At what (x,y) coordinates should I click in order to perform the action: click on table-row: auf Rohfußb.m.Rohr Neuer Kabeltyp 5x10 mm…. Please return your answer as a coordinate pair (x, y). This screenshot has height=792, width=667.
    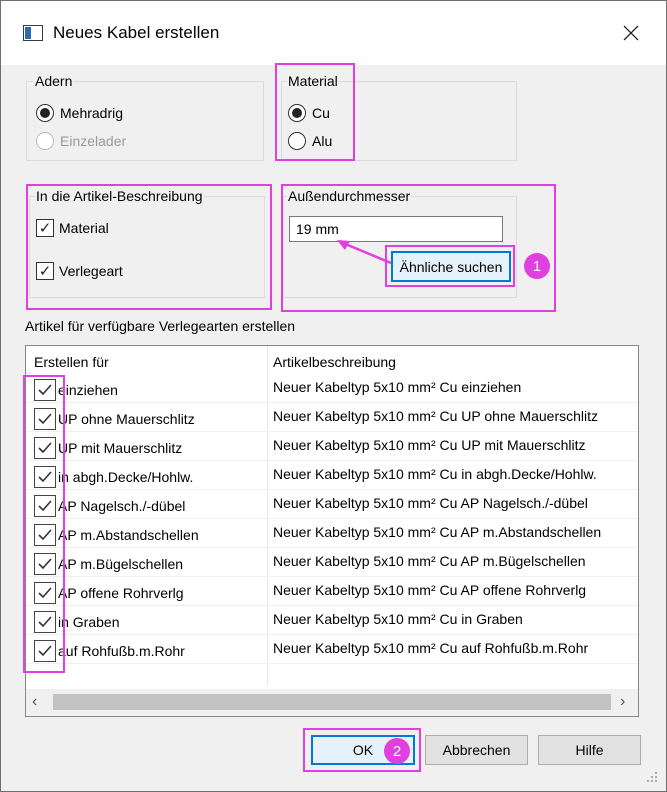
    Looking at the image, I should click on (332, 649).